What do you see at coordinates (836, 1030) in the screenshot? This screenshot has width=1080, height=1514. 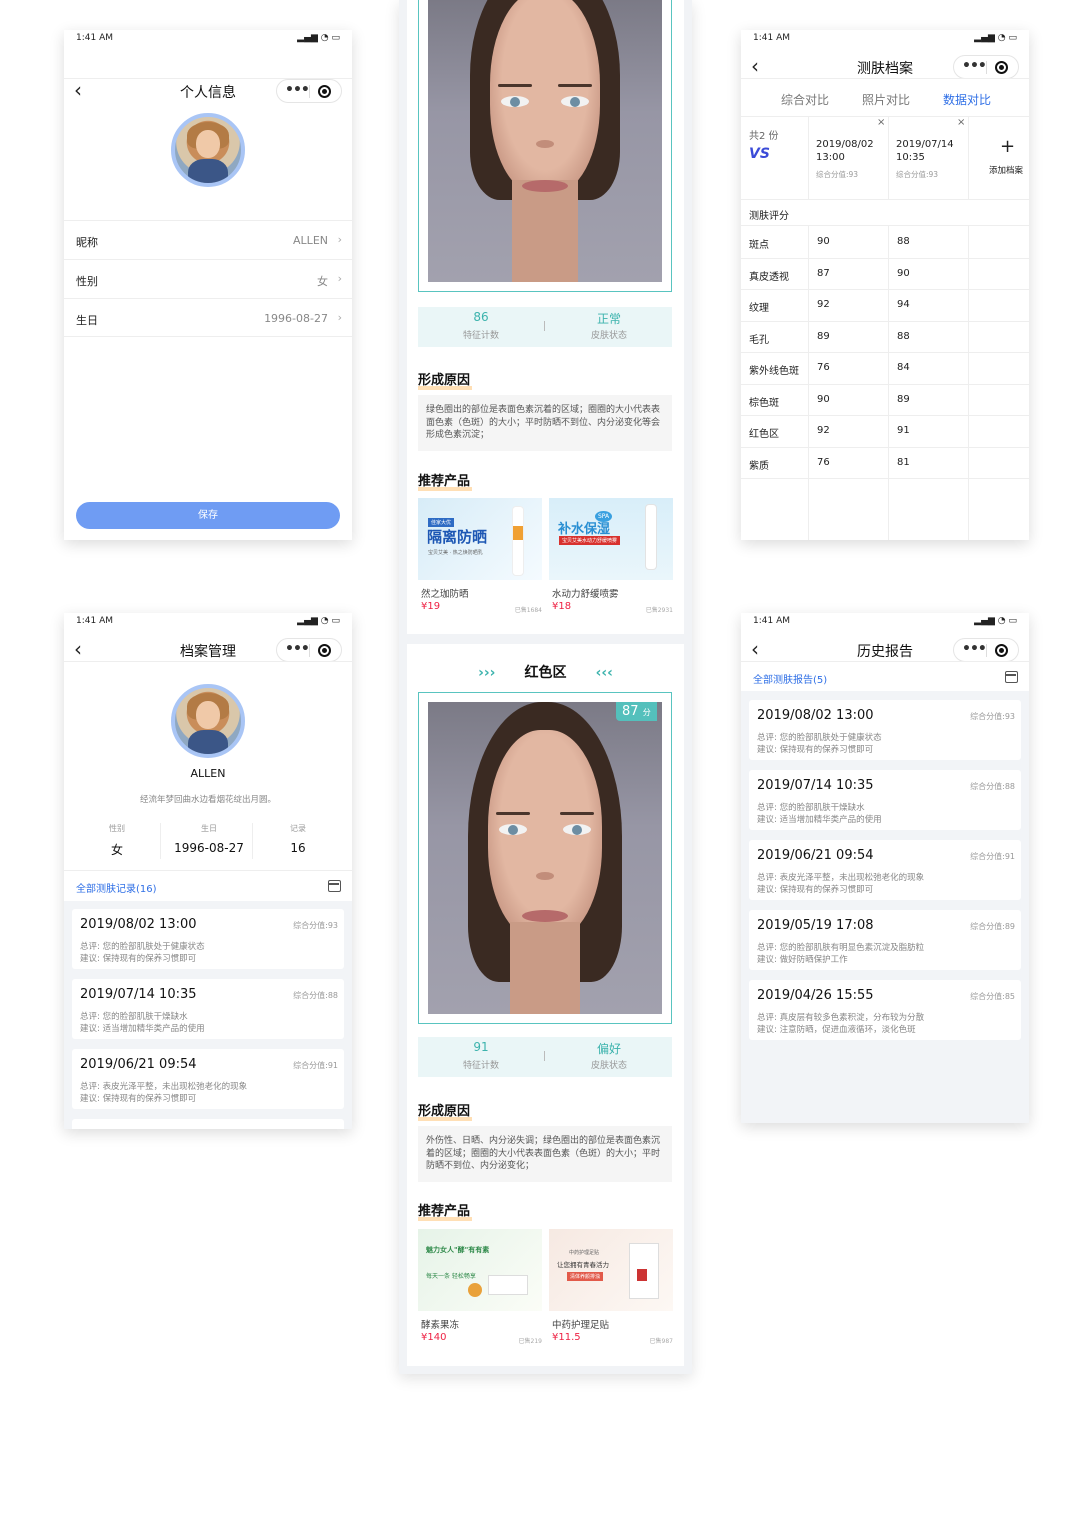 I see `report-advice: 建议: 注意防晒，促进血液循环，淡化色斑` at bounding box center [836, 1030].